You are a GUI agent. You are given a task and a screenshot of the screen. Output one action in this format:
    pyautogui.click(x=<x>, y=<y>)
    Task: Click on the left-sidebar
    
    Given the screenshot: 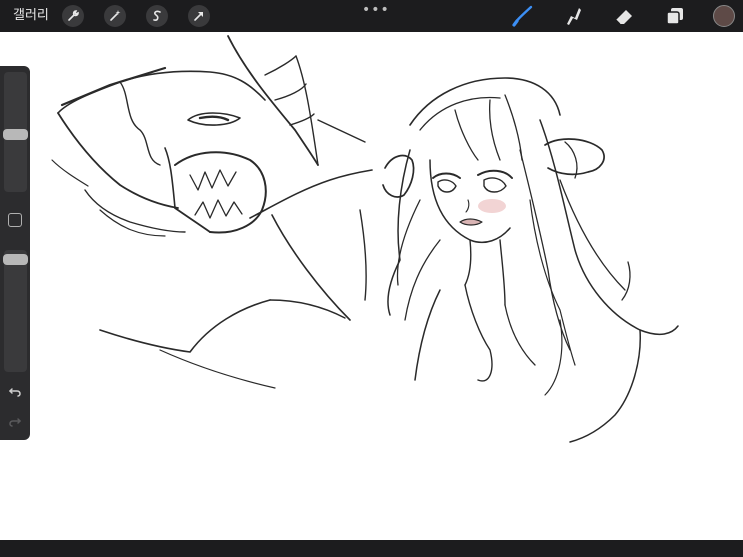 What is the action you would take?
    pyautogui.click(x=15, y=253)
    